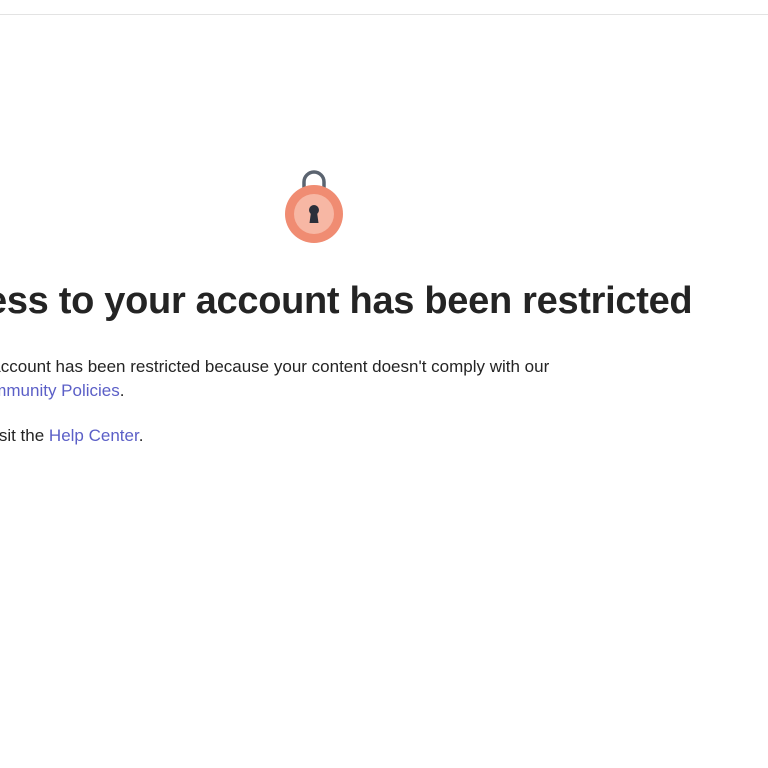 The image size is (768, 768). I want to click on restriction-message-line-2: l Community Policies., so click(62, 391).